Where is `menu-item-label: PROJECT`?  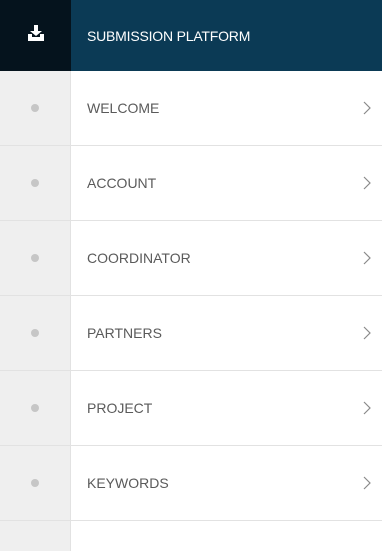 menu-item-label: PROJECT is located at coordinates (120, 408).